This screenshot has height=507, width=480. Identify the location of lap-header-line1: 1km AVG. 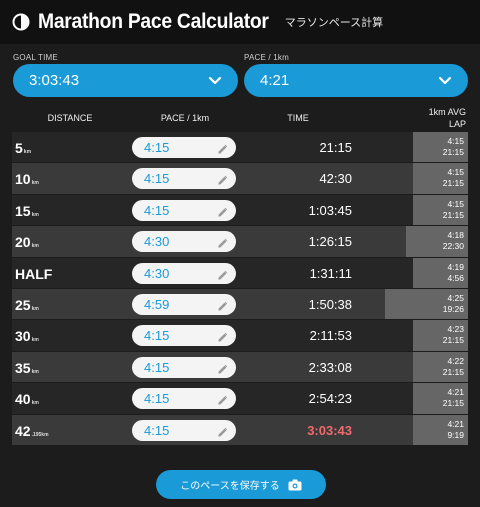
(447, 112).